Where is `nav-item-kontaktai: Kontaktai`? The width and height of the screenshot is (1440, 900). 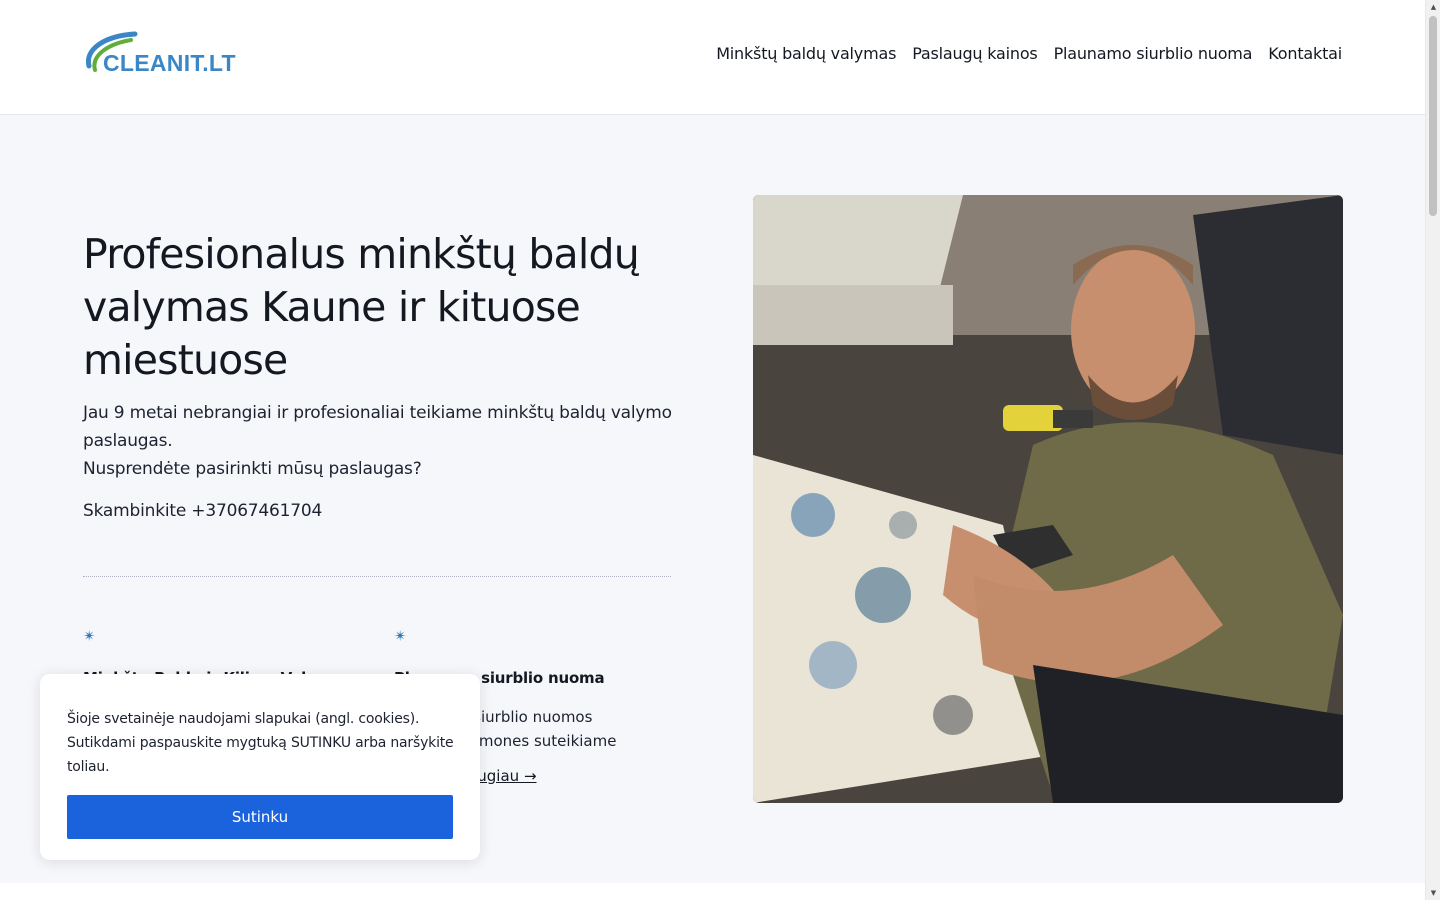 nav-item-kontaktai: Kontaktai is located at coordinates (1305, 53).